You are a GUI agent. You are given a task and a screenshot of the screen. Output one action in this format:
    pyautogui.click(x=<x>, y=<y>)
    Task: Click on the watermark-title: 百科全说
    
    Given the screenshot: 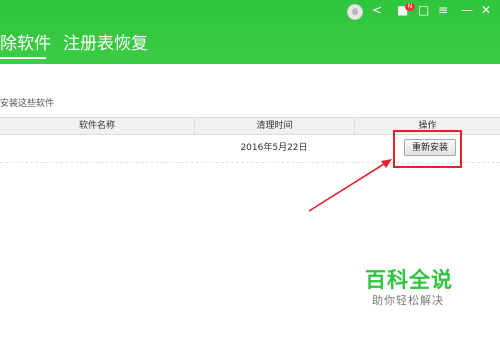 What is the action you would take?
    pyautogui.click(x=409, y=280)
    